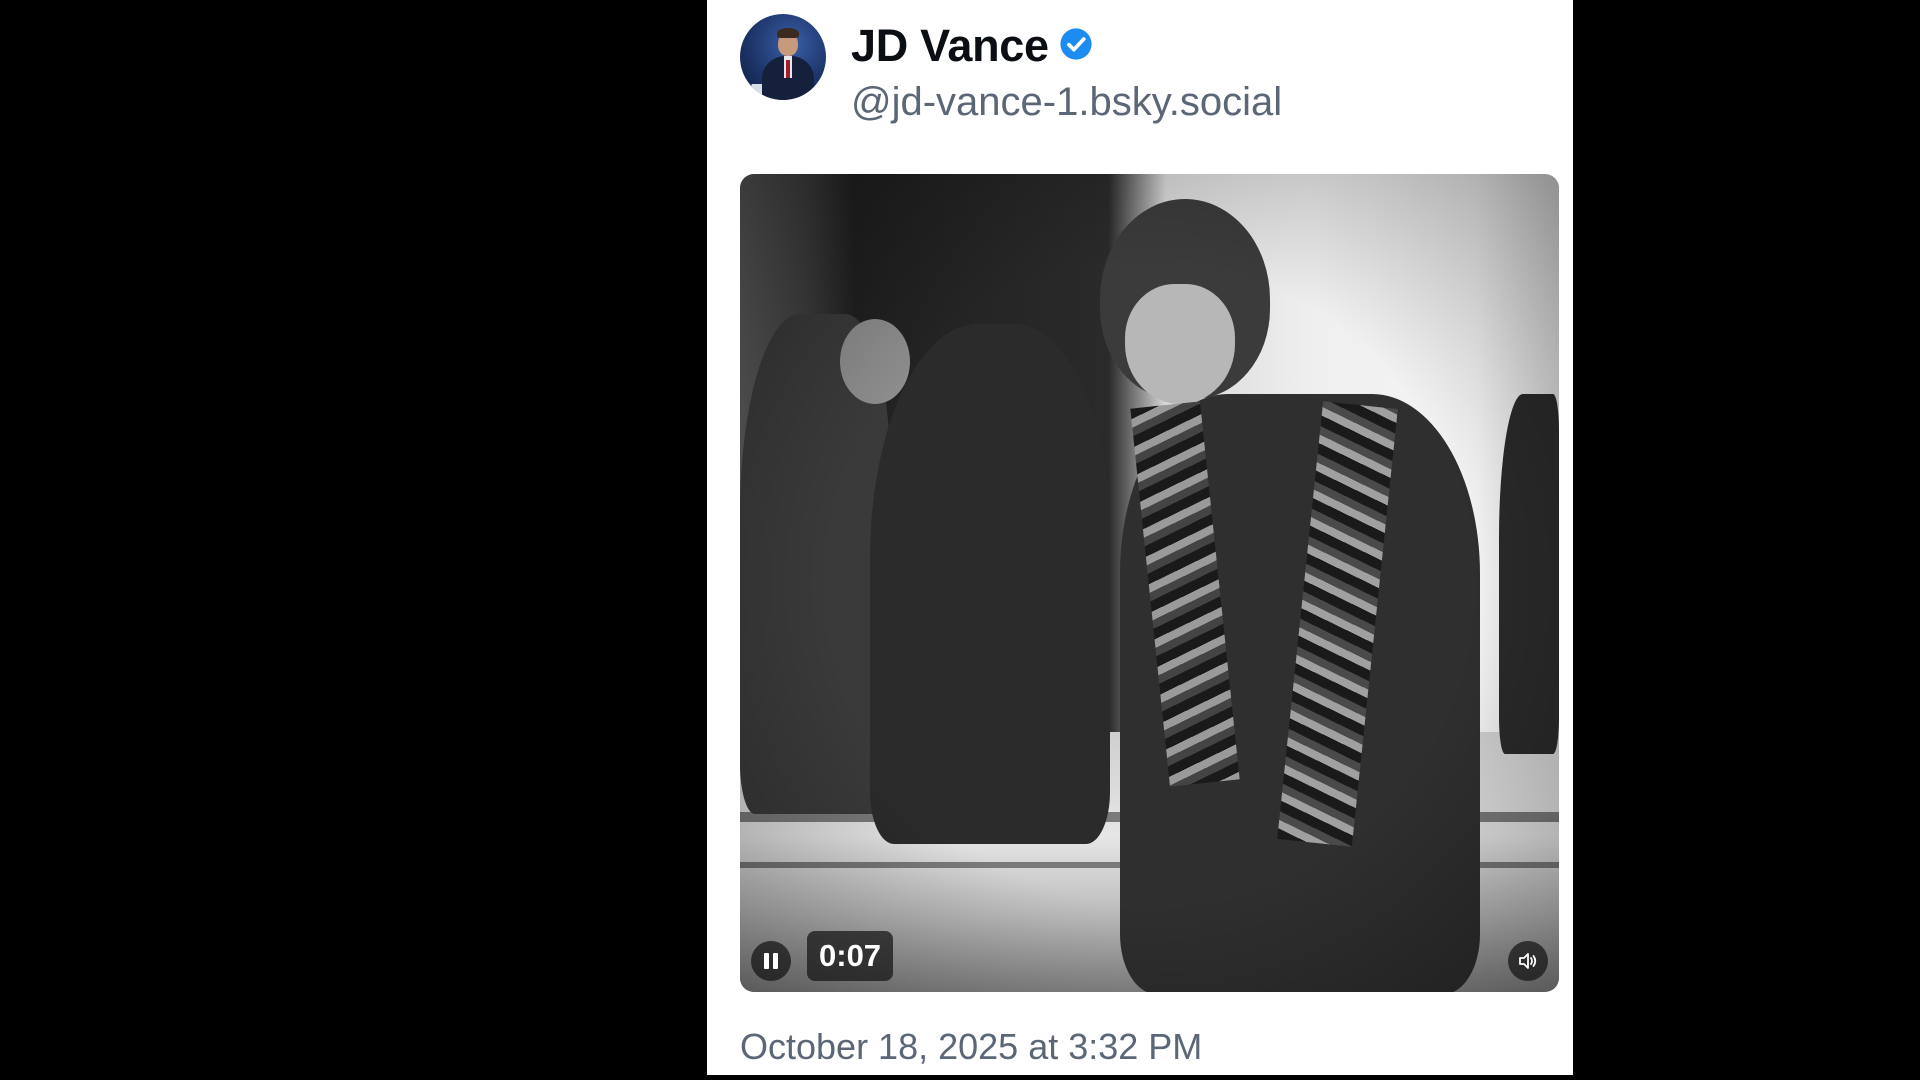 Image resolution: width=1920 pixels, height=1080 pixels. What do you see at coordinates (788, 69) in the screenshot?
I see `avatar-tie` at bounding box center [788, 69].